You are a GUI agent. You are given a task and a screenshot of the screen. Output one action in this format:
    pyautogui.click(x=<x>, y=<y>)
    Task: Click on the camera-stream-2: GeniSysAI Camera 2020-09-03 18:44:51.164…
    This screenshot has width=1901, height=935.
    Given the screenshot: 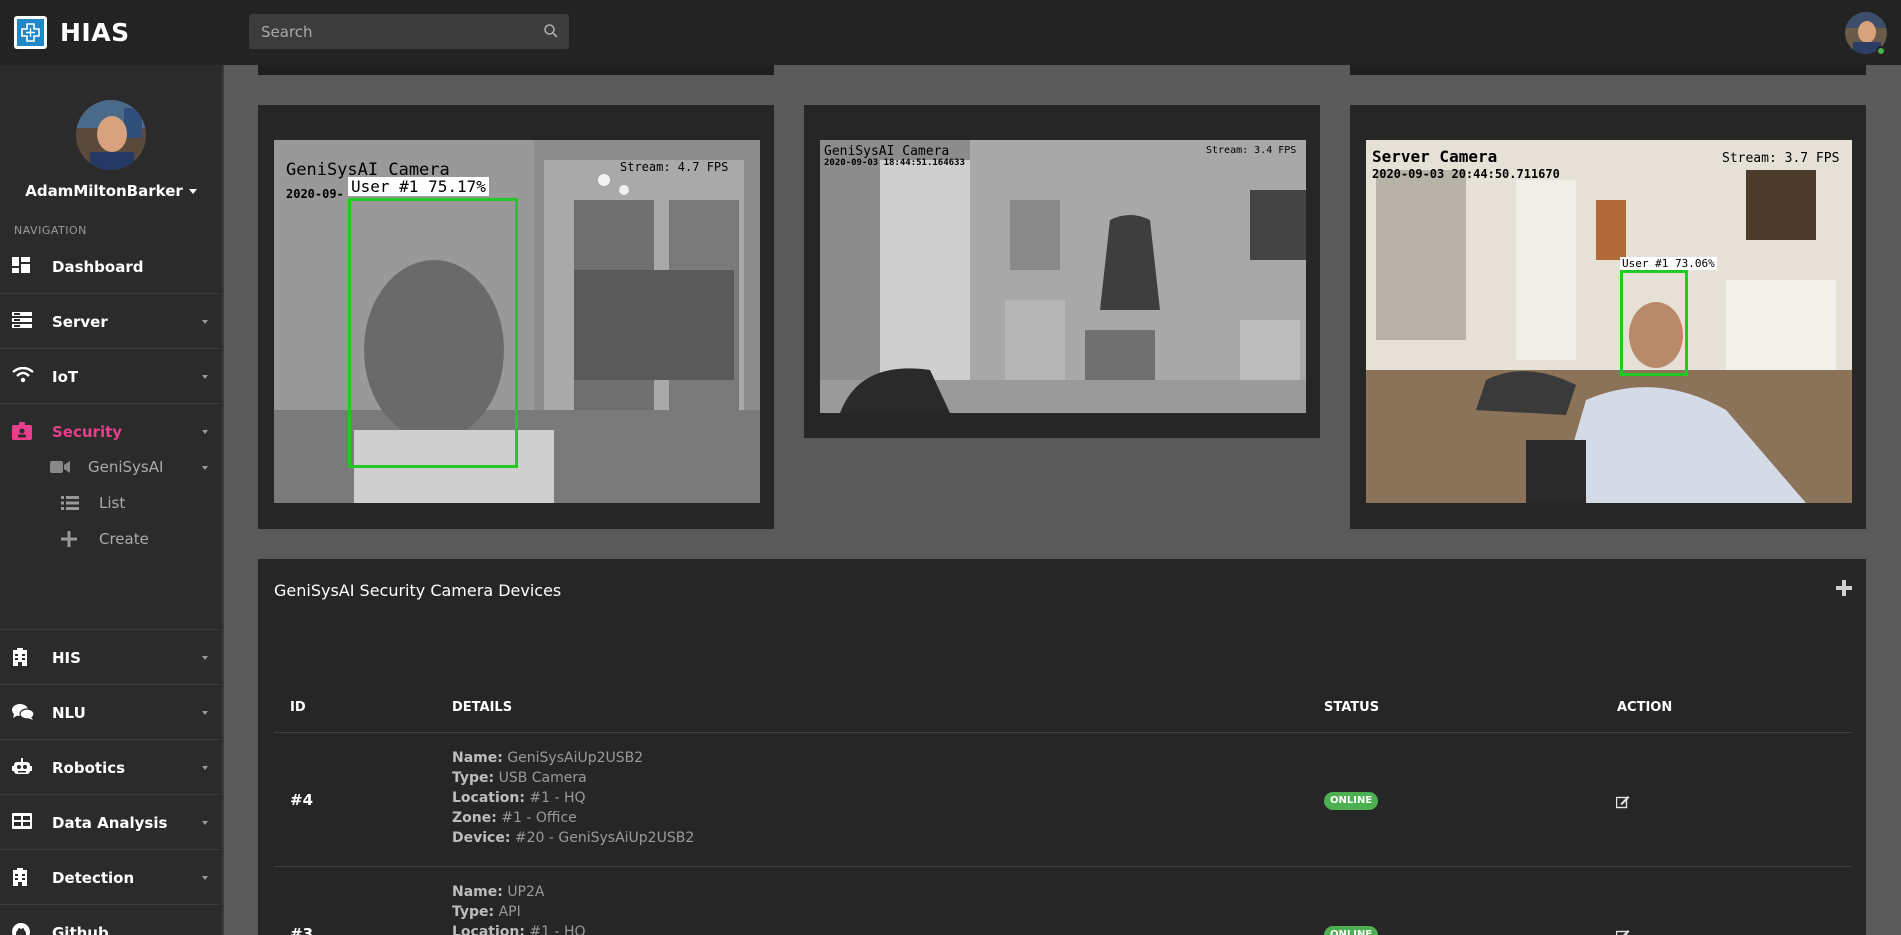 What is the action you would take?
    pyautogui.click(x=1063, y=276)
    